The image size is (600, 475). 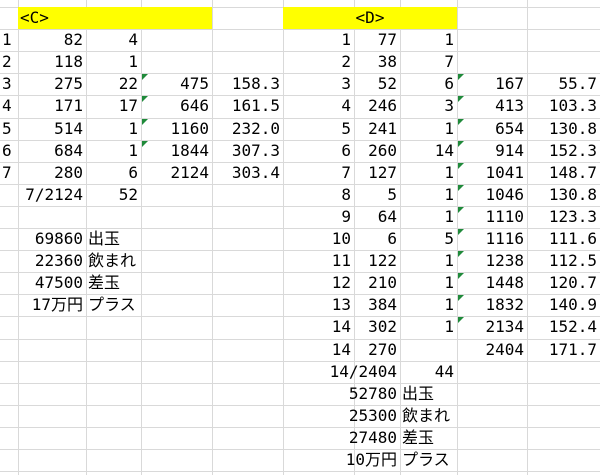 What do you see at coordinates (377, 239) in the screenshot?
I see `value-cell: 6` at bounding box center [377, 239].